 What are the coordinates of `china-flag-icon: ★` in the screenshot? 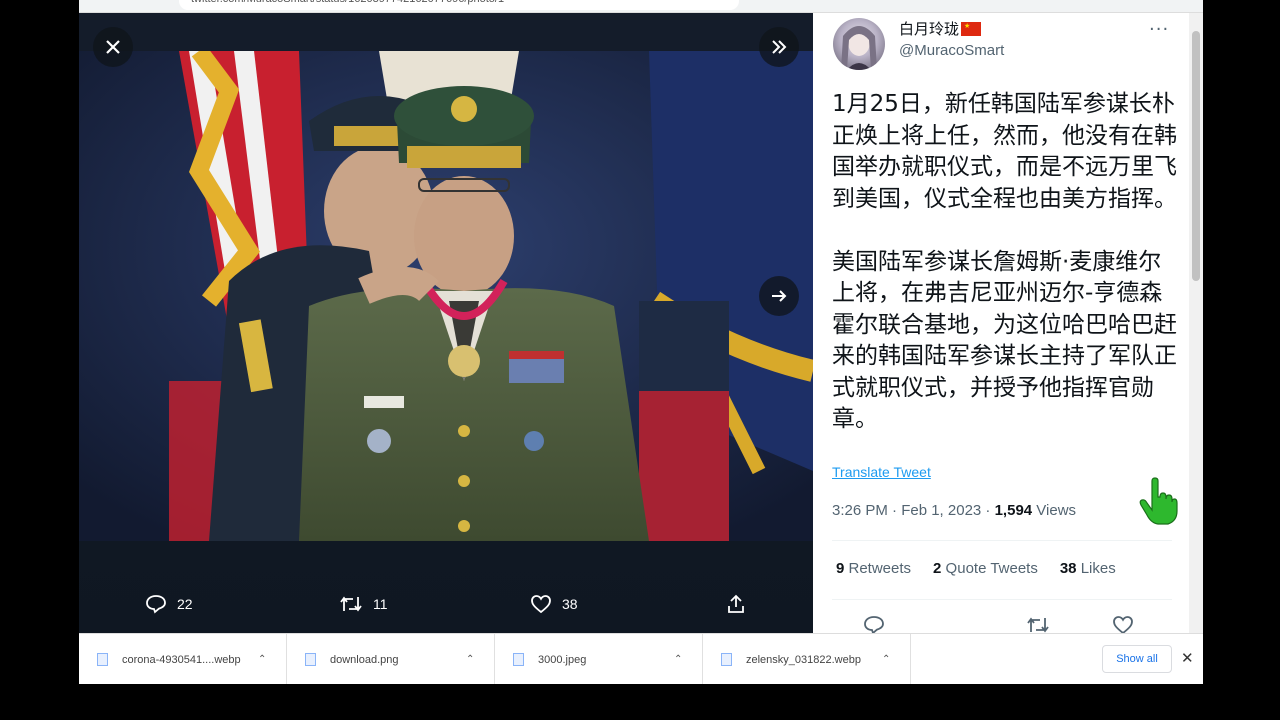 It's located at (971, 28).